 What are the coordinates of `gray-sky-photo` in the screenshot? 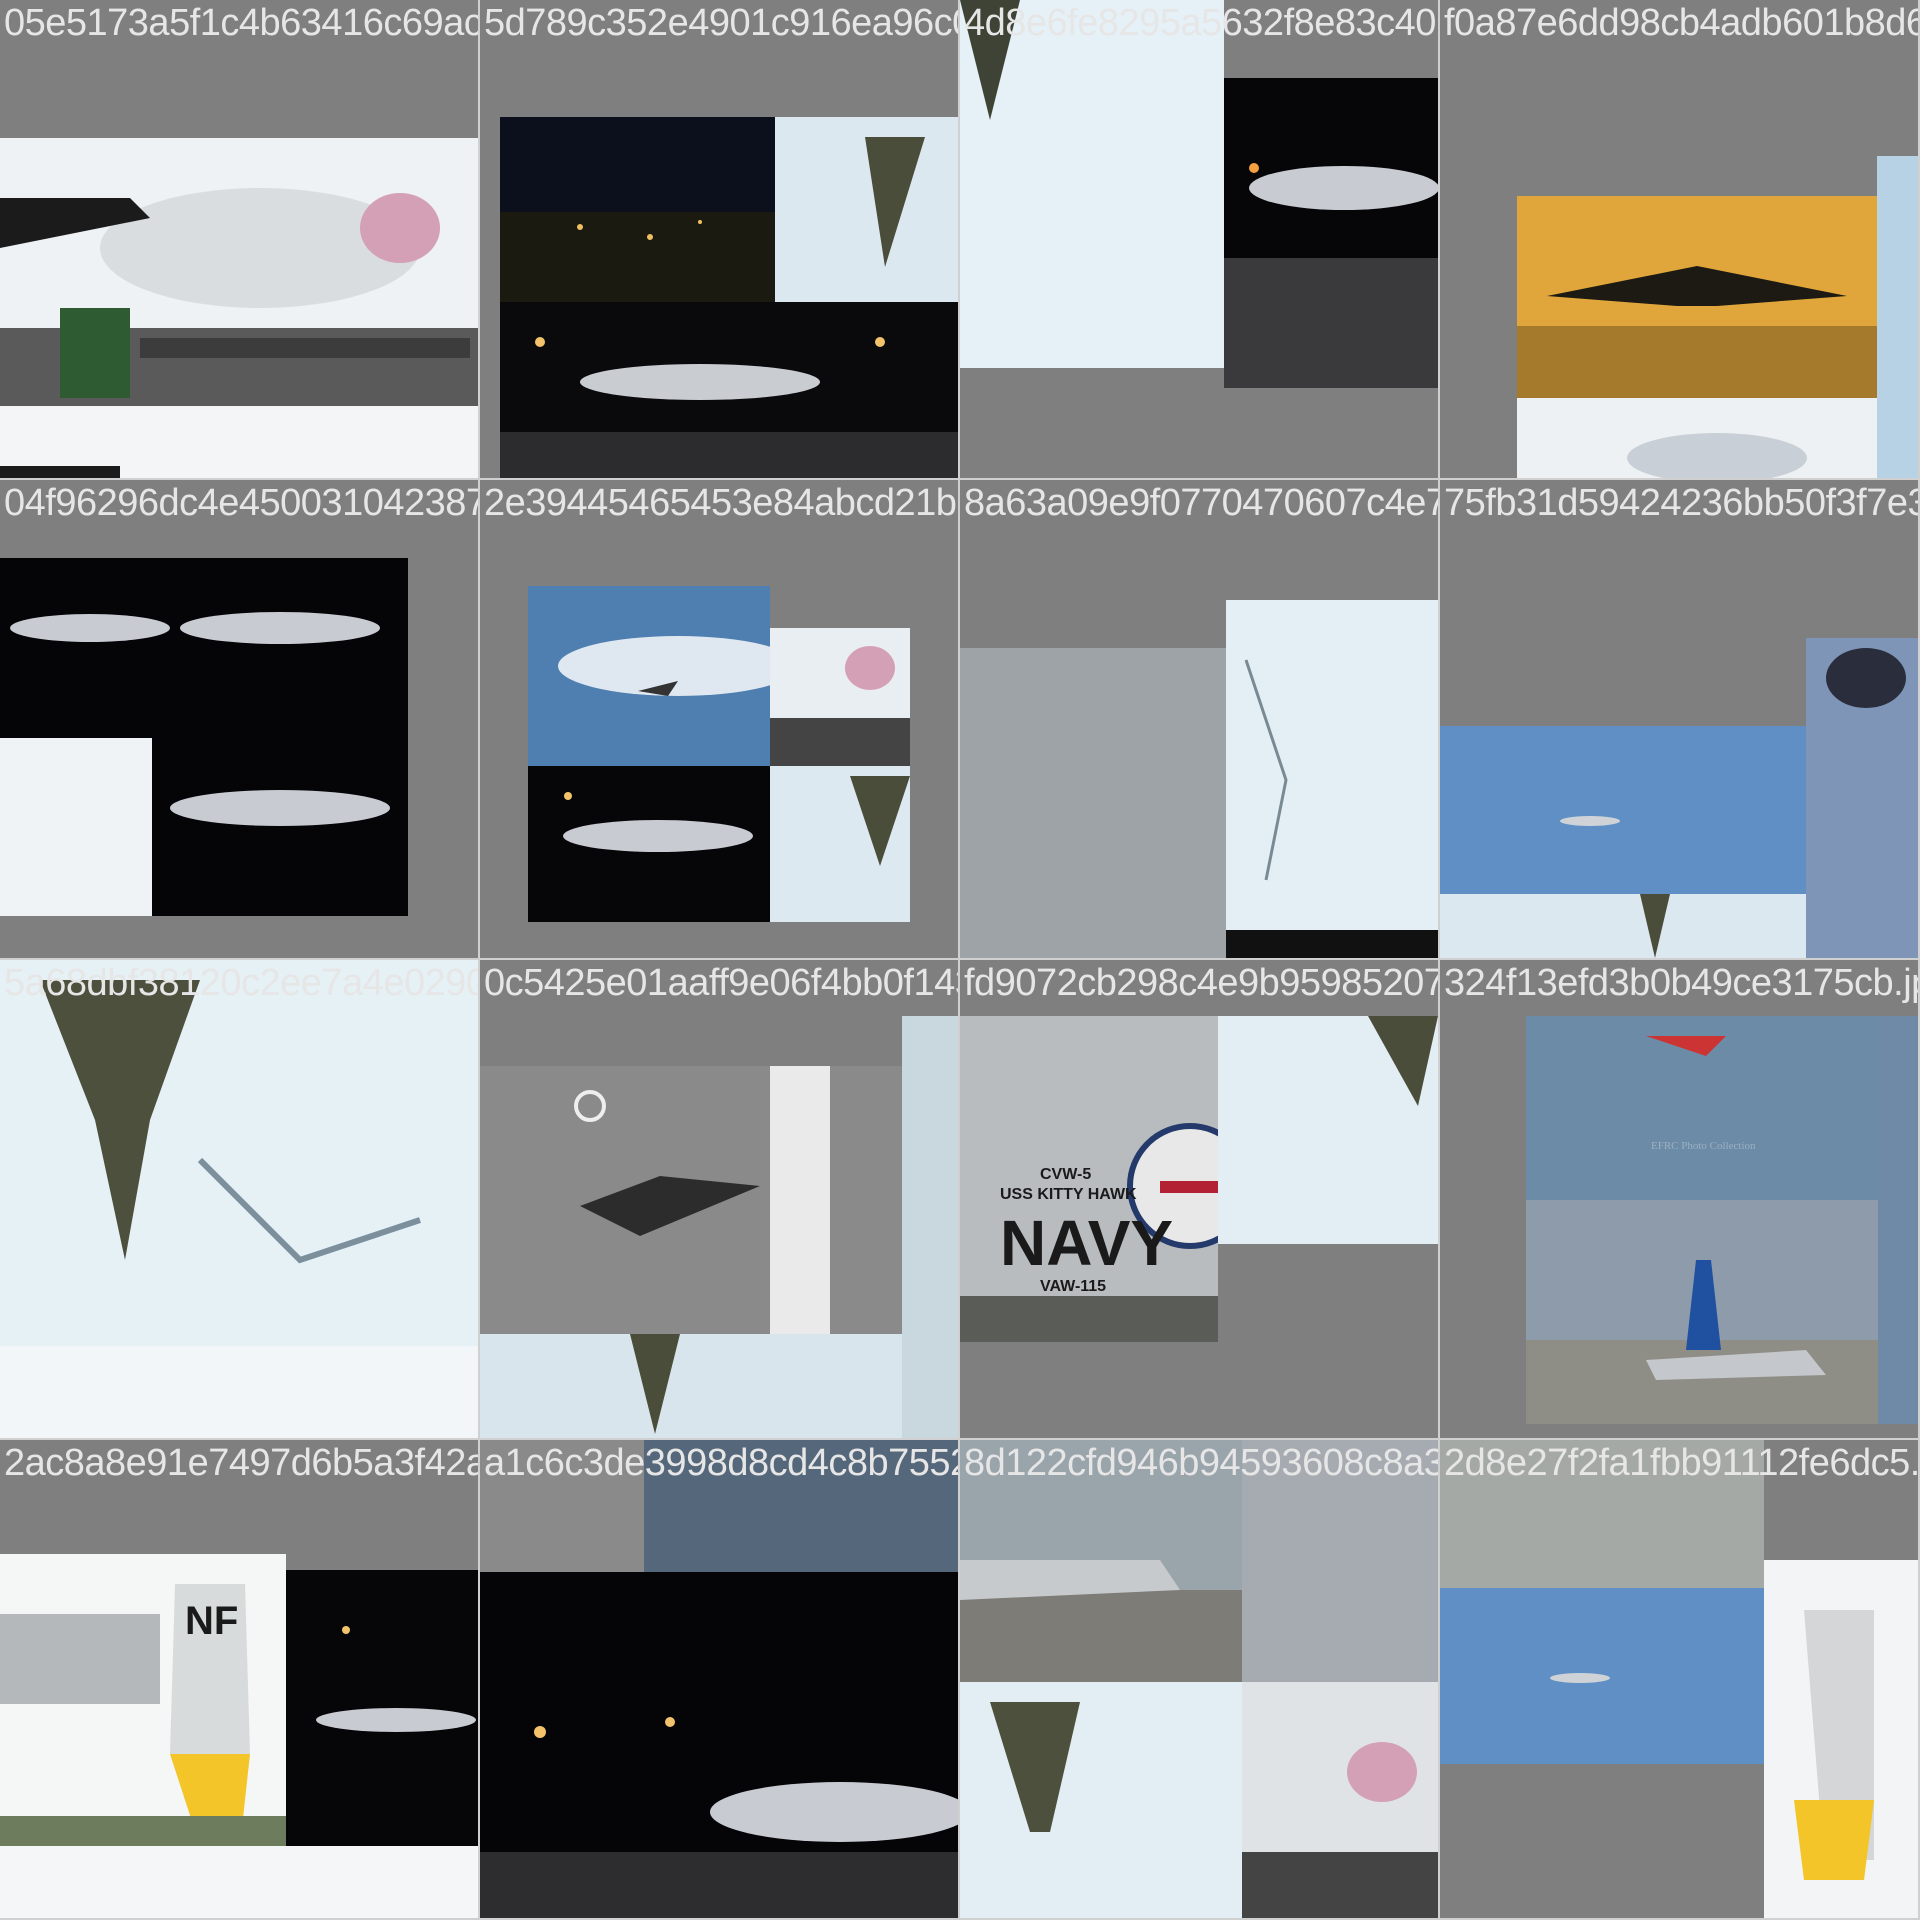 It's located at (1093, 803).